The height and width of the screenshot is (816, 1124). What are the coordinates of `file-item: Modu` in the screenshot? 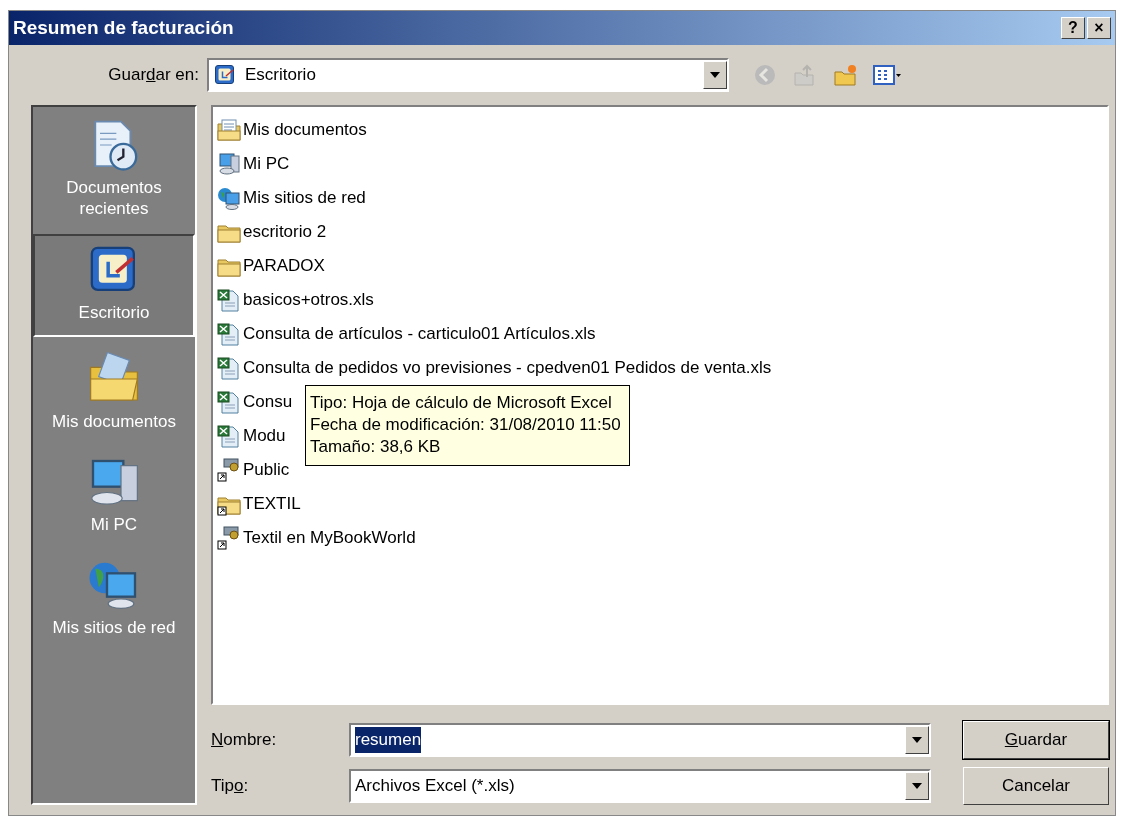 It's located at (264, 436).